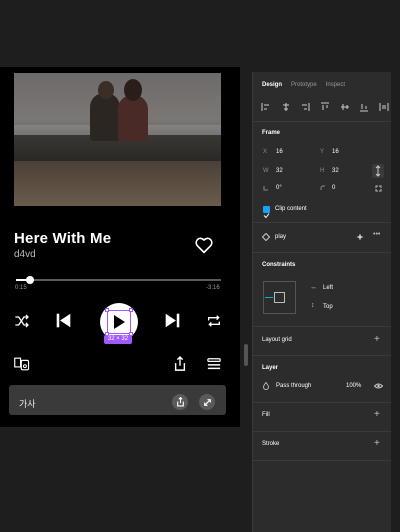  I want to click on lyrics-label: 가사, so click(27, 404).